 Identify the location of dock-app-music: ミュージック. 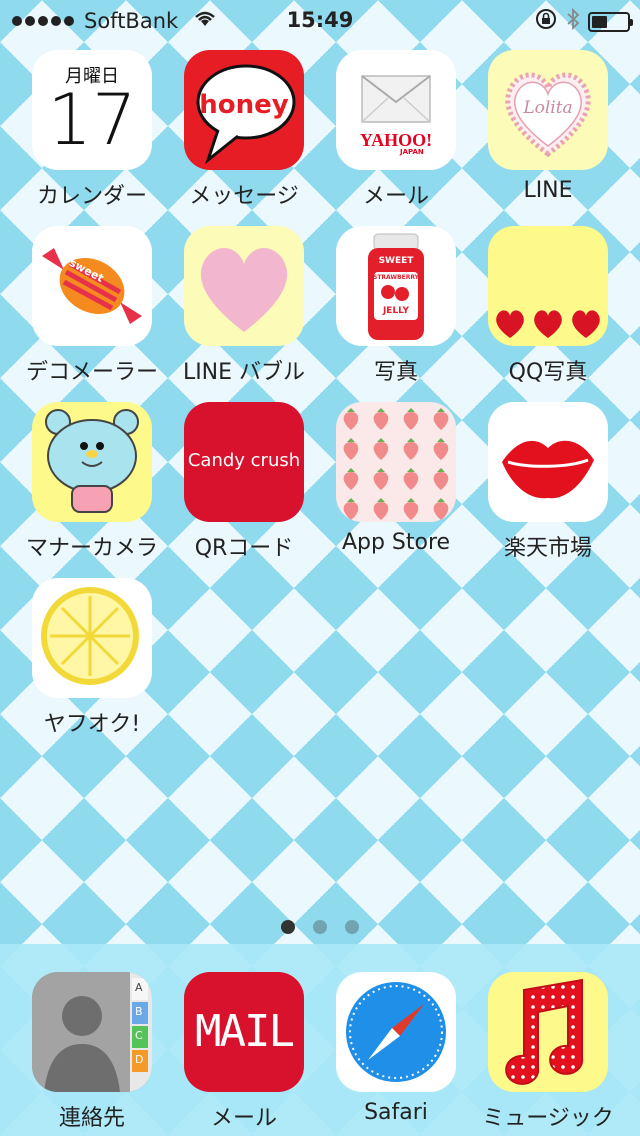
(548, 1052).